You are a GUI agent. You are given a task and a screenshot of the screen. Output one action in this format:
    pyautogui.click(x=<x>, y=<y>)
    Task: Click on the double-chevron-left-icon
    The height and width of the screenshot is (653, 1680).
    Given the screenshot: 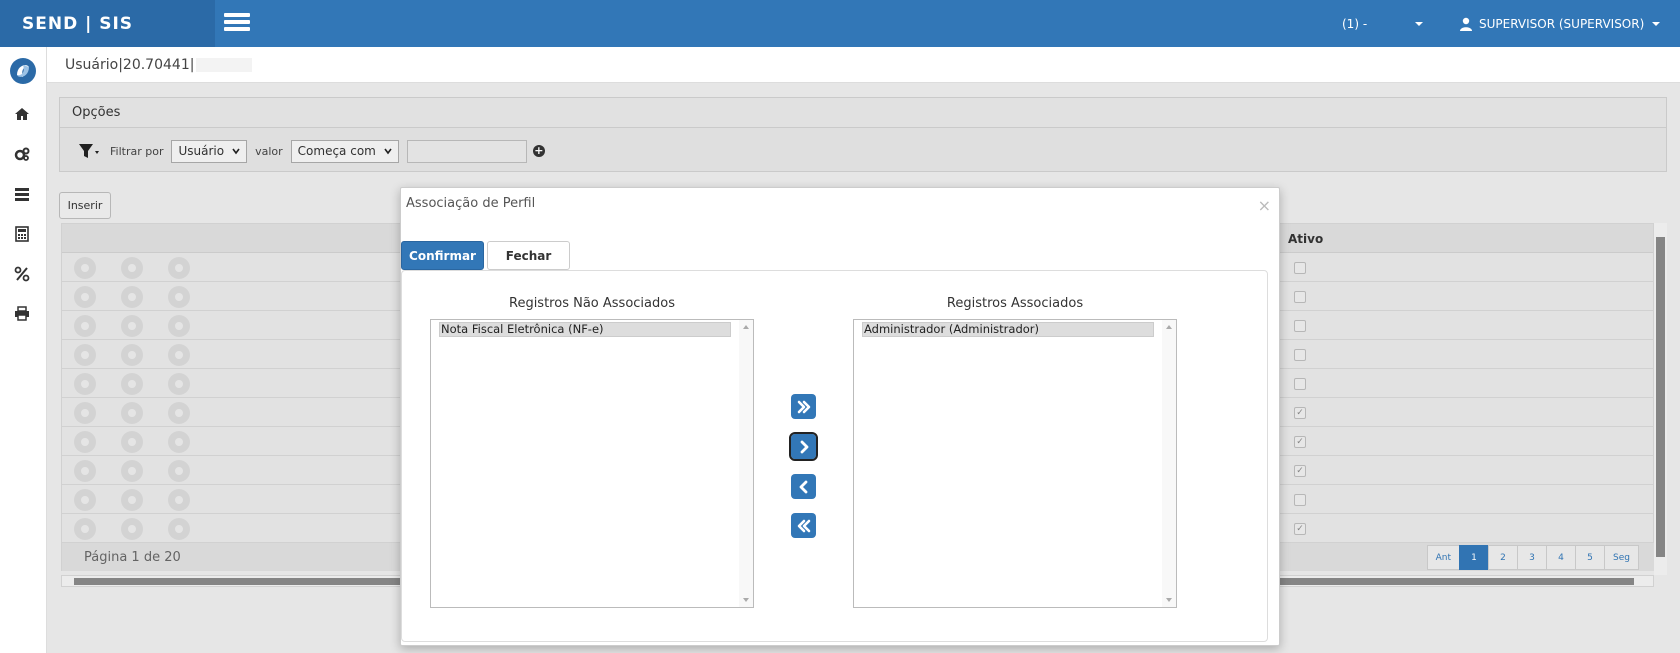 What is the action you would take?
    pyautogui.click(x=803, y=525)
    